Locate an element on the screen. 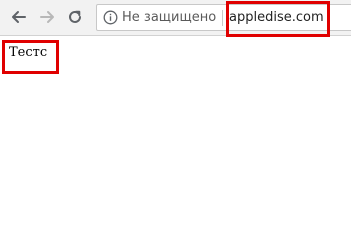 Image resolution: width=351 pixels, height=240 pixels. security-status-label: Не защищено is located at coordinates (169, 18).